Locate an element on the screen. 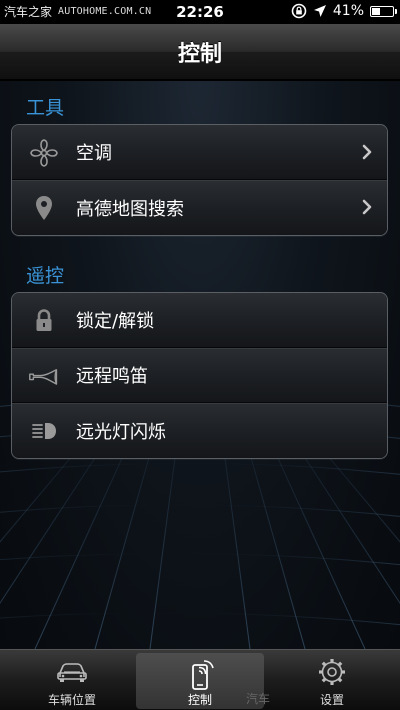 The width and height of the screenshot is (400, 710). status-bar: 汽车之家 AUTOHOME.COM.CN 22:26 41% is located at coordinates (200, 12).